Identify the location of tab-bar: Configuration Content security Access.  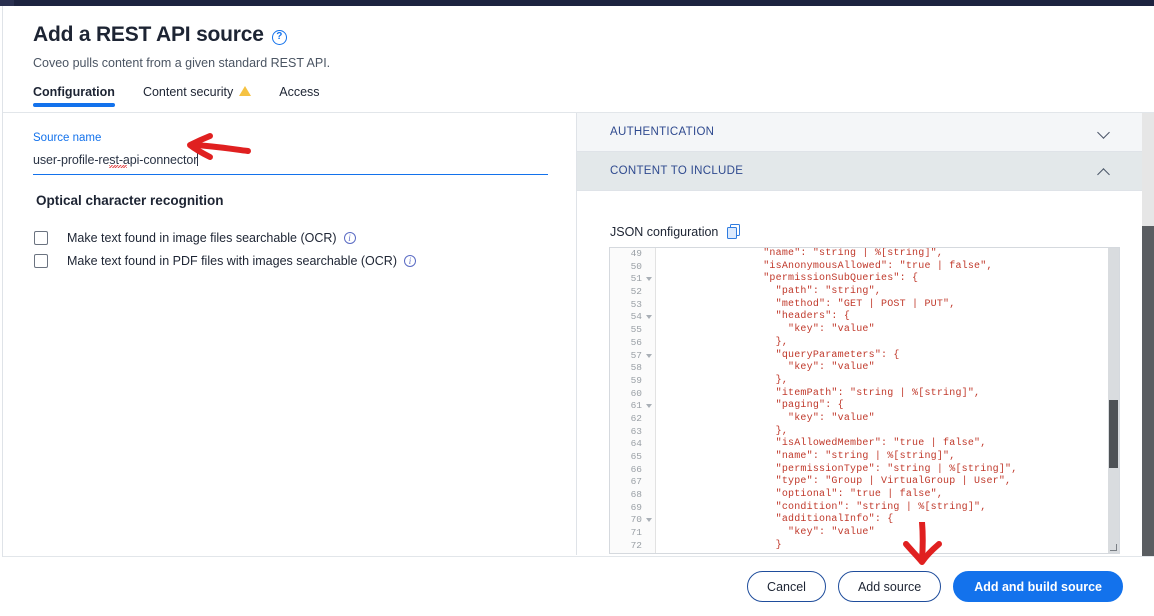
(190, 97).